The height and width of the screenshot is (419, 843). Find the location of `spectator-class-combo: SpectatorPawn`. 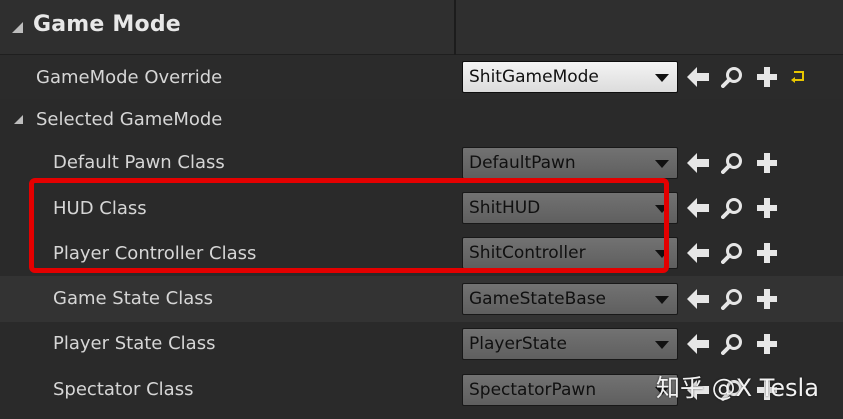

spectator-class-combo: SpectatorPawn is located at coordinates (570, 390).